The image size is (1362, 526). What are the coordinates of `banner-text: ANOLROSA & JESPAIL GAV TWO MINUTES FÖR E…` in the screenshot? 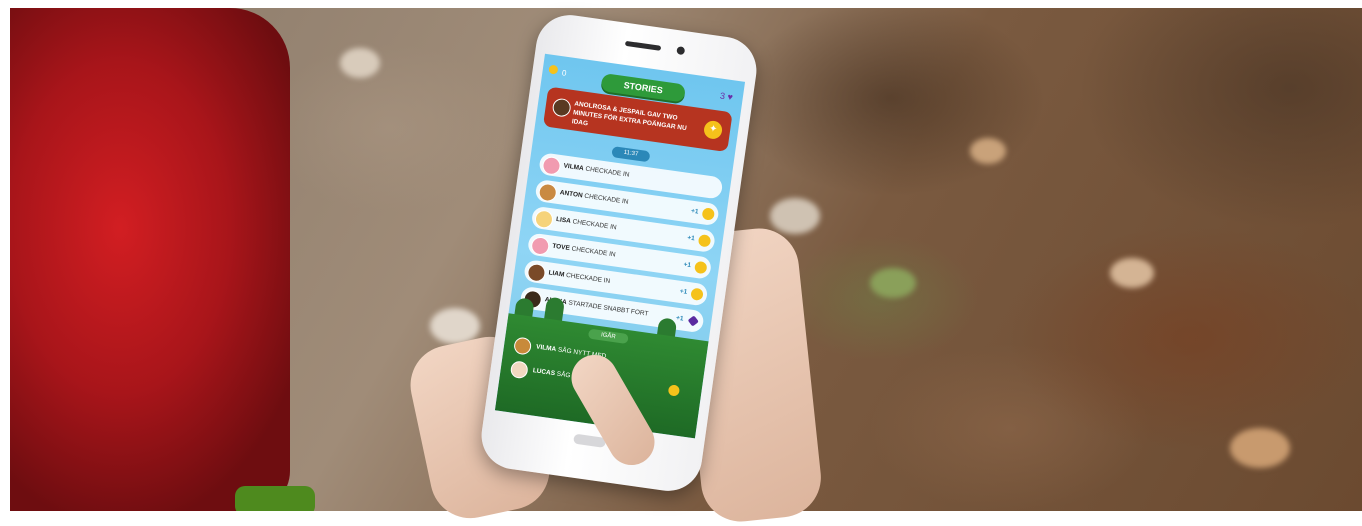 It's located at (629, 116).